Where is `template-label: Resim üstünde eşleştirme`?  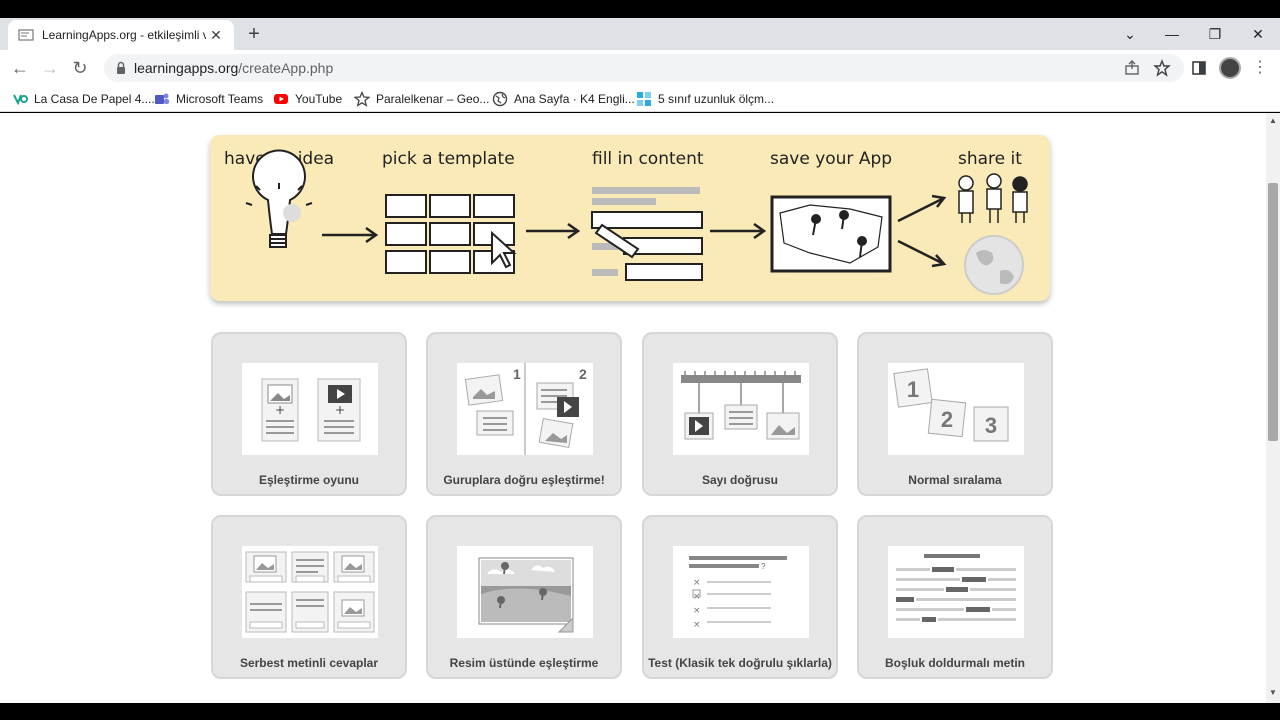 template-label: Resim üstünde eşleştirme is located at coordinates (524, 663).